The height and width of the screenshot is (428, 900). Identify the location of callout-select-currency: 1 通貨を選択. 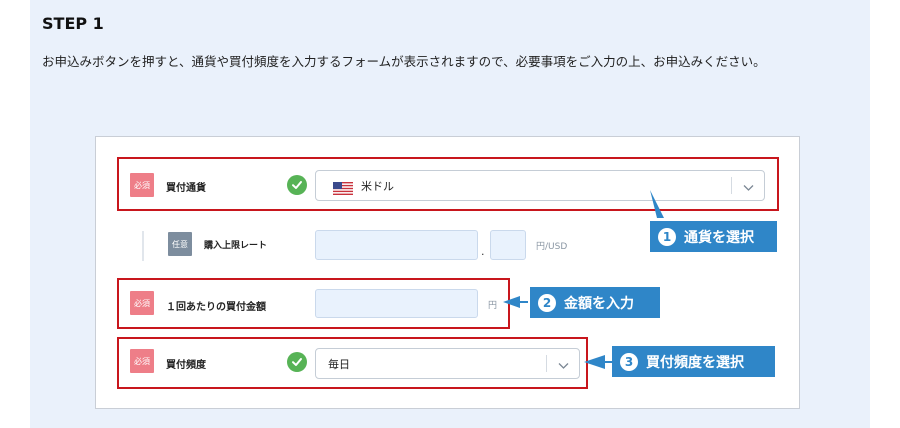
(713, 236).